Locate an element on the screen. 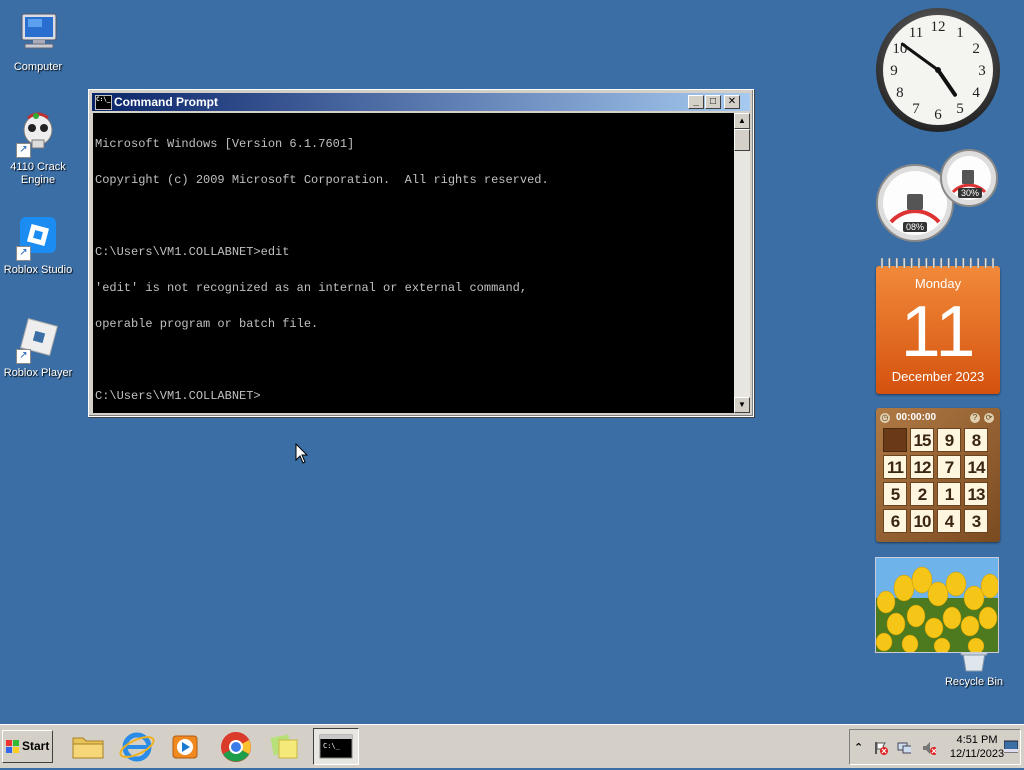 Image resolution: width=1024 pixels, height=770 pixels. show-hidden-icon: ⌃ is located at coordinates (861, 748).